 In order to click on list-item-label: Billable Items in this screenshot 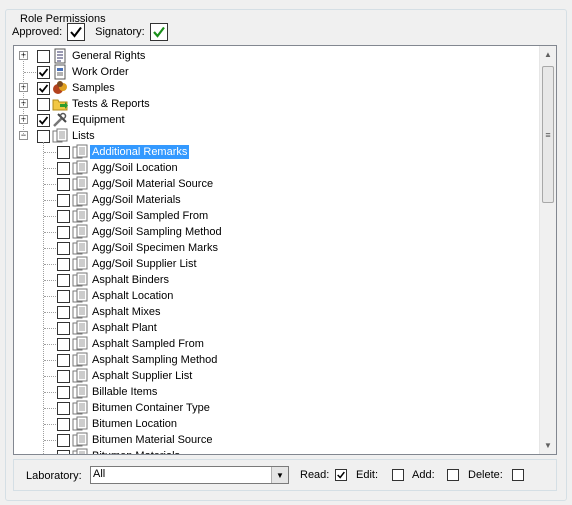, I will do `click(125, 392)`.